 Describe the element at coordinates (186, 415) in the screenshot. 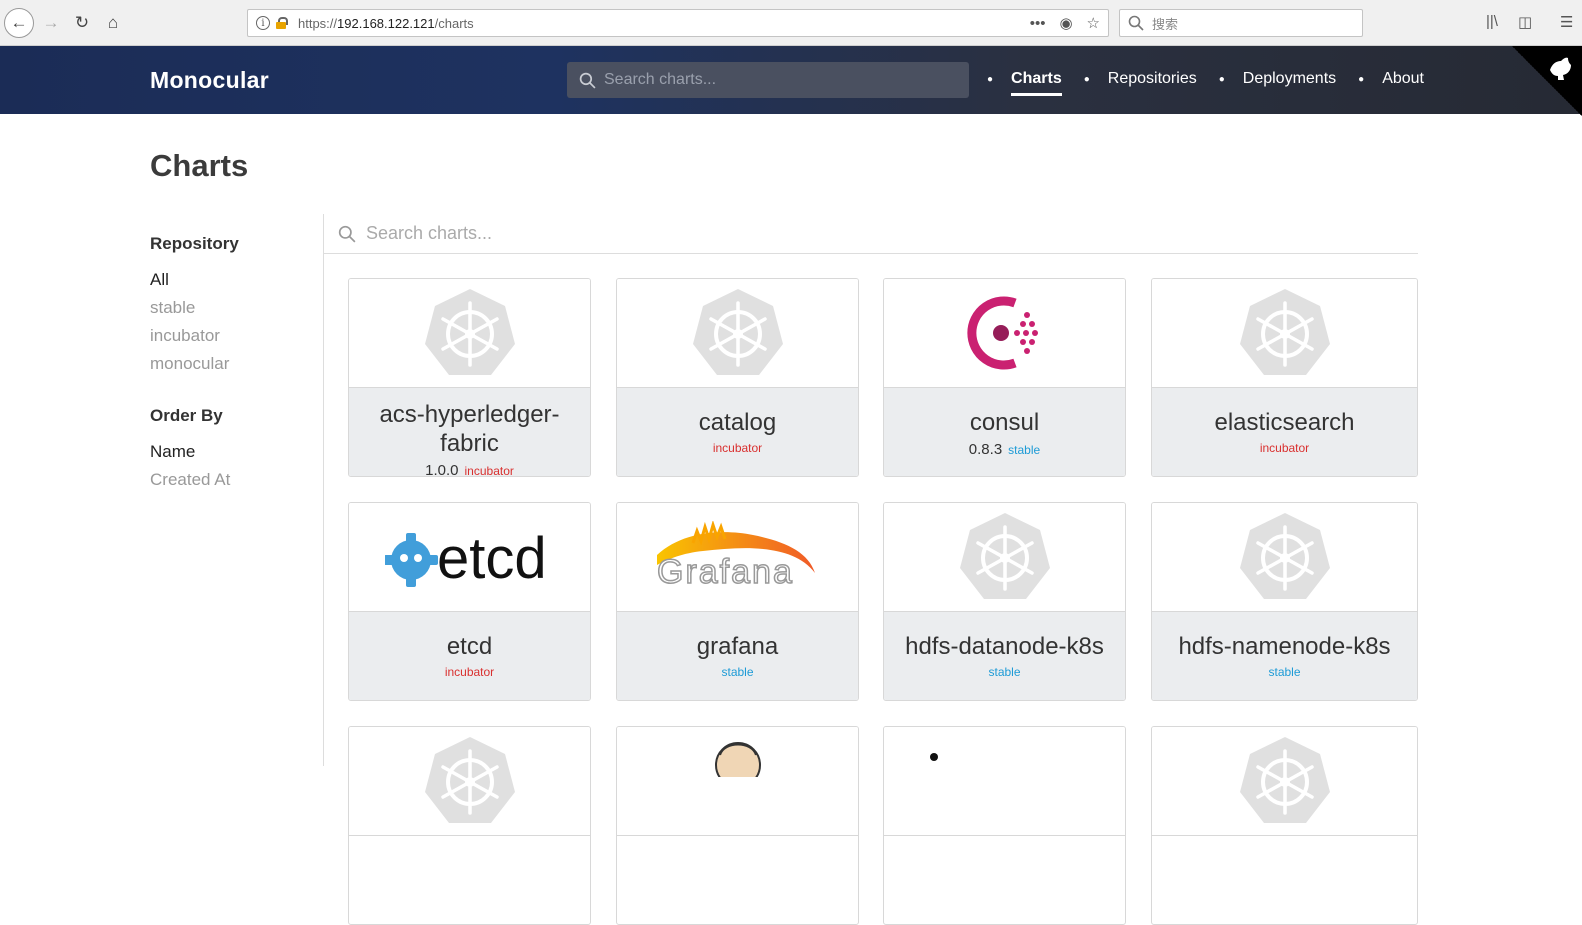

I see `order-filter-title: Order By` at that location.